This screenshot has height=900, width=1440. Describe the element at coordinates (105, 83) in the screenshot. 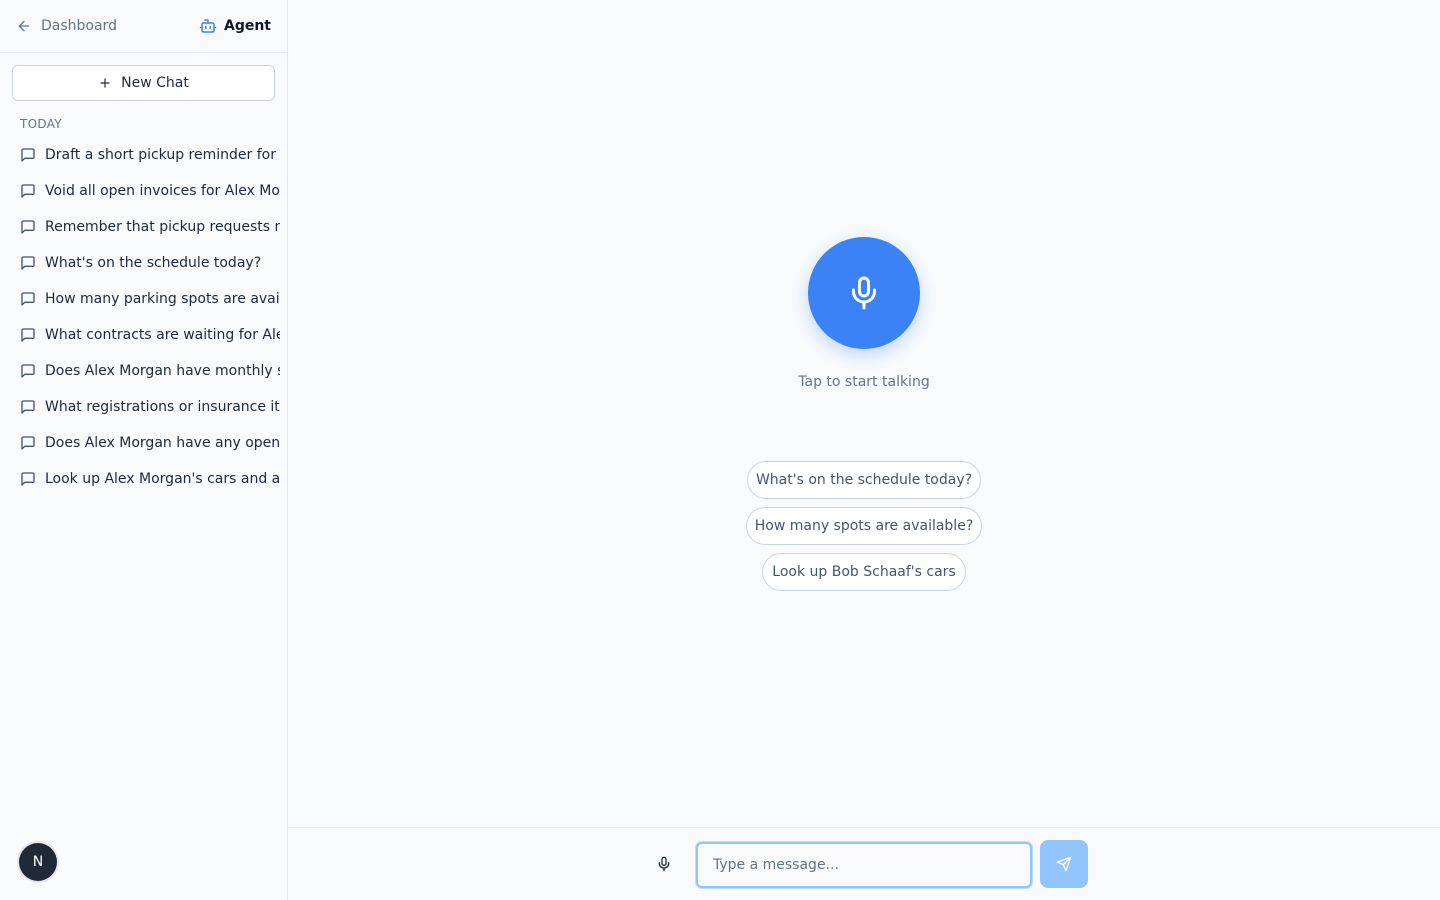

I see `plus-icon` at that location.